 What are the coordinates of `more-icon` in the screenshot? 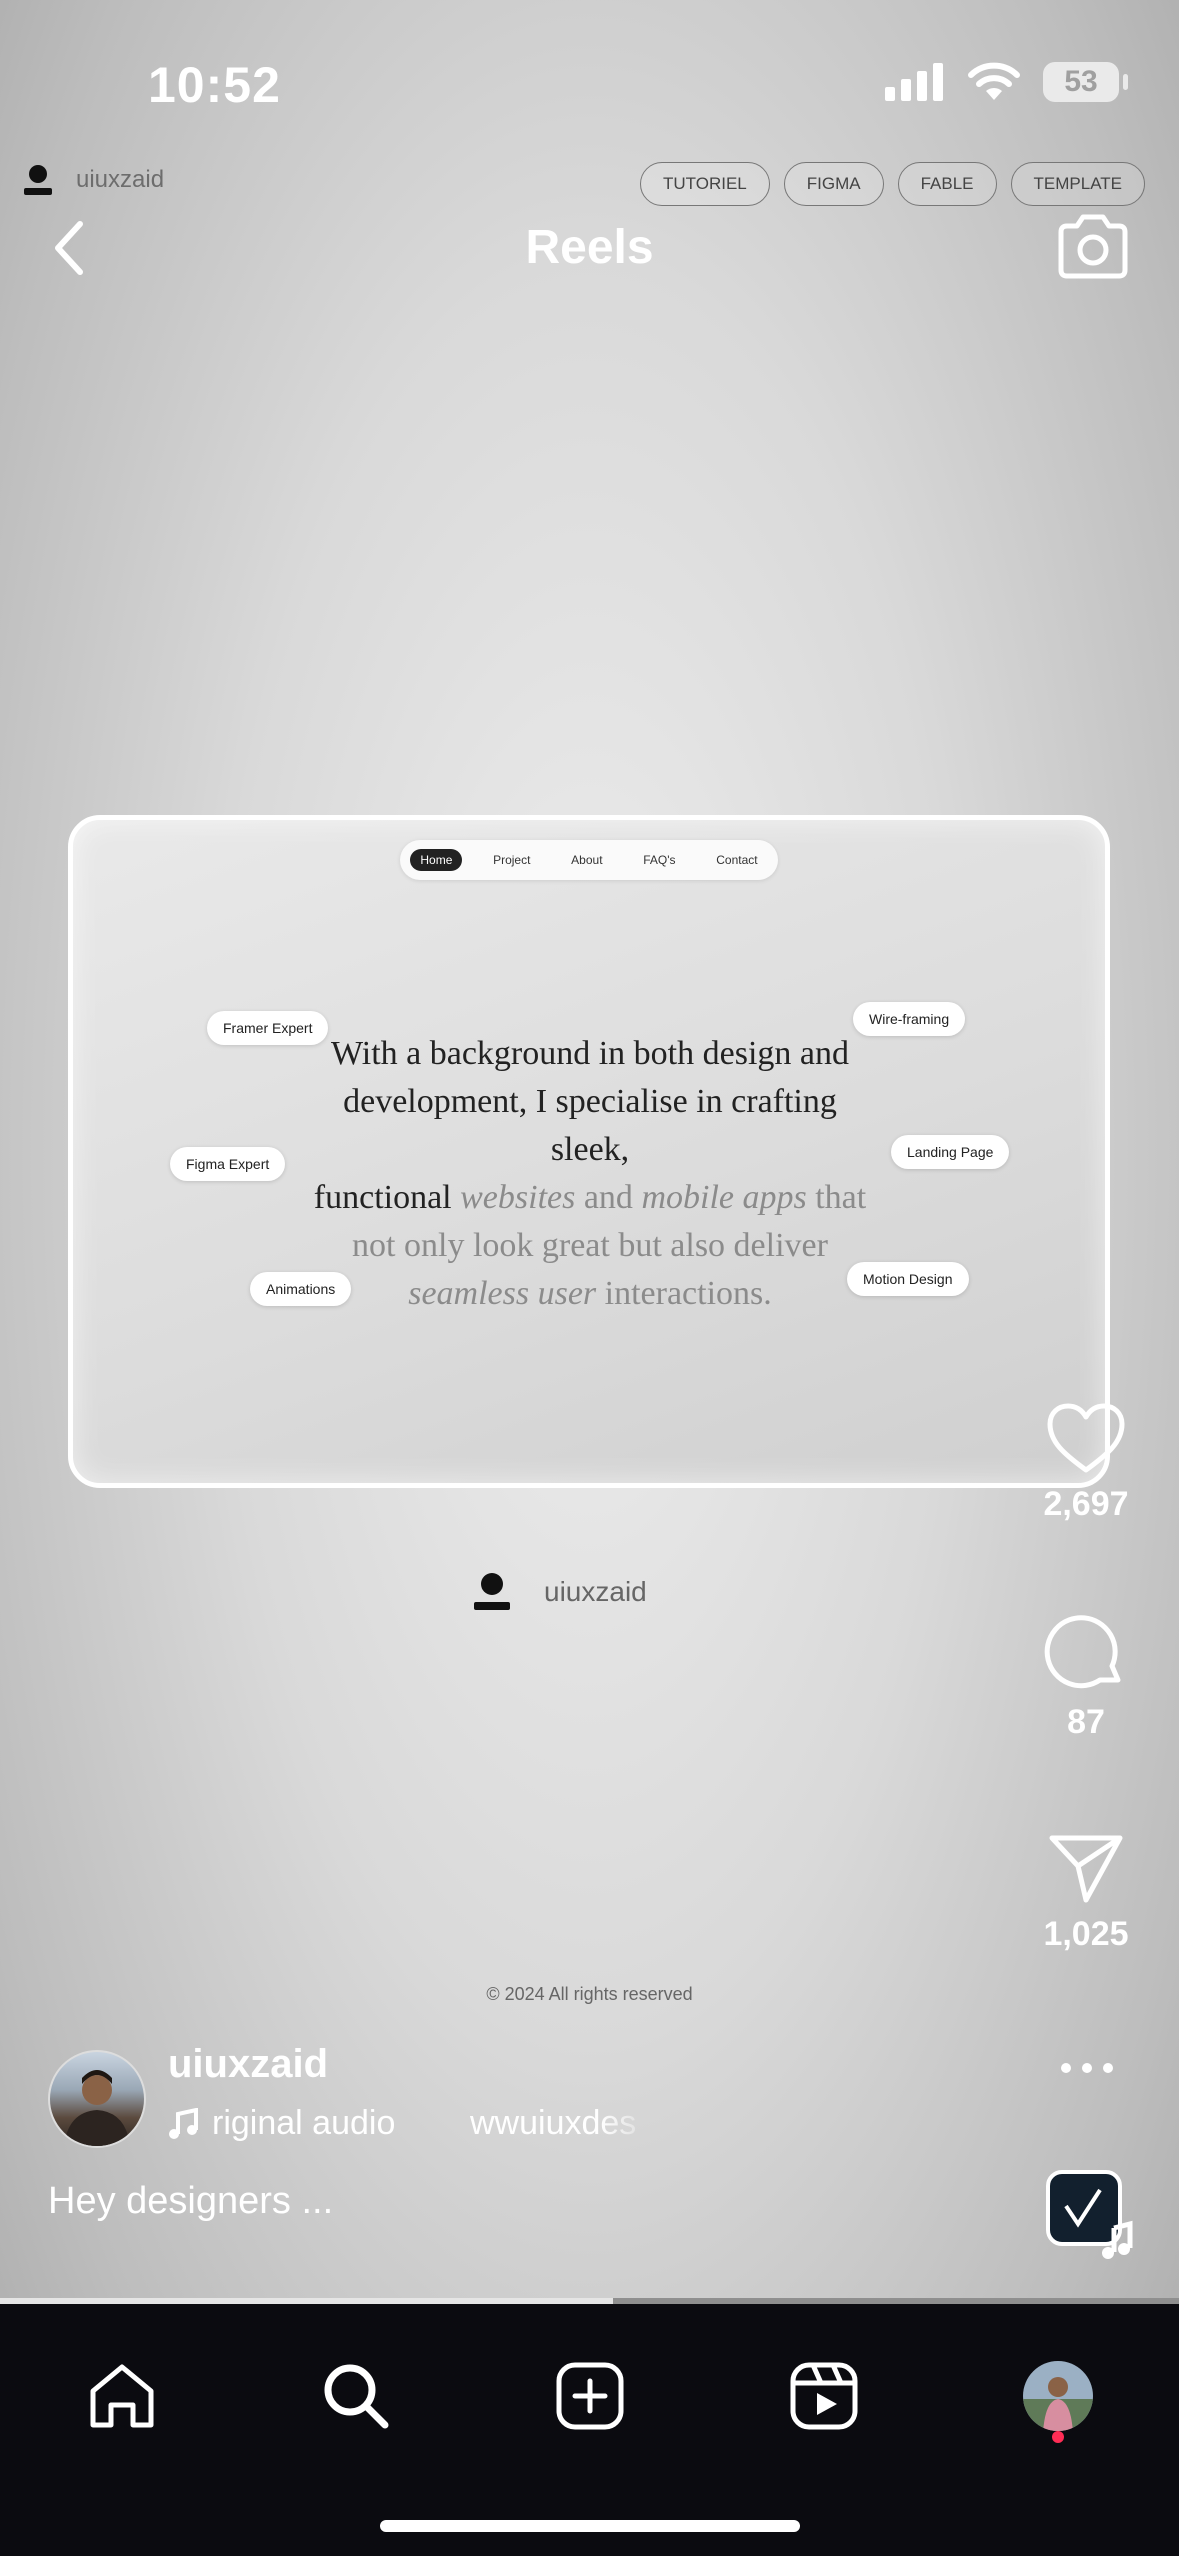 It's located at (1087, 2068).